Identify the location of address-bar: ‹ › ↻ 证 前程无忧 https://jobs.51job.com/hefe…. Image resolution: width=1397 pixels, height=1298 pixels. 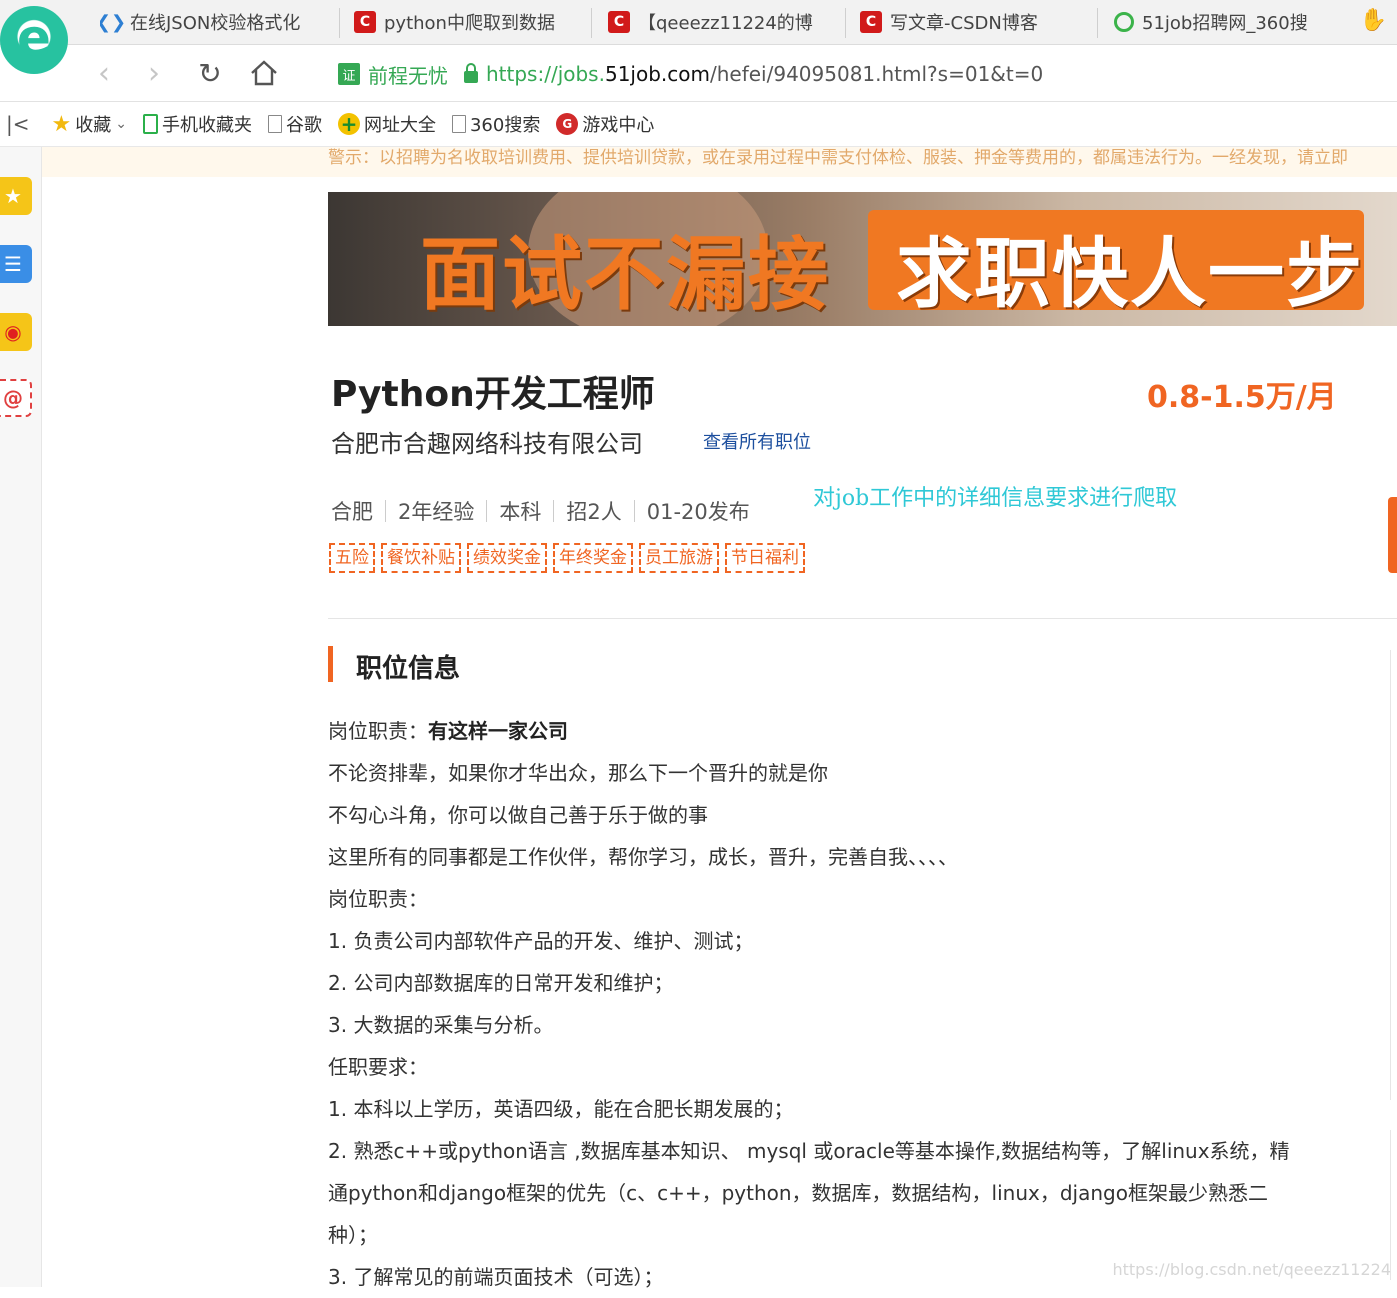
(698, 73).